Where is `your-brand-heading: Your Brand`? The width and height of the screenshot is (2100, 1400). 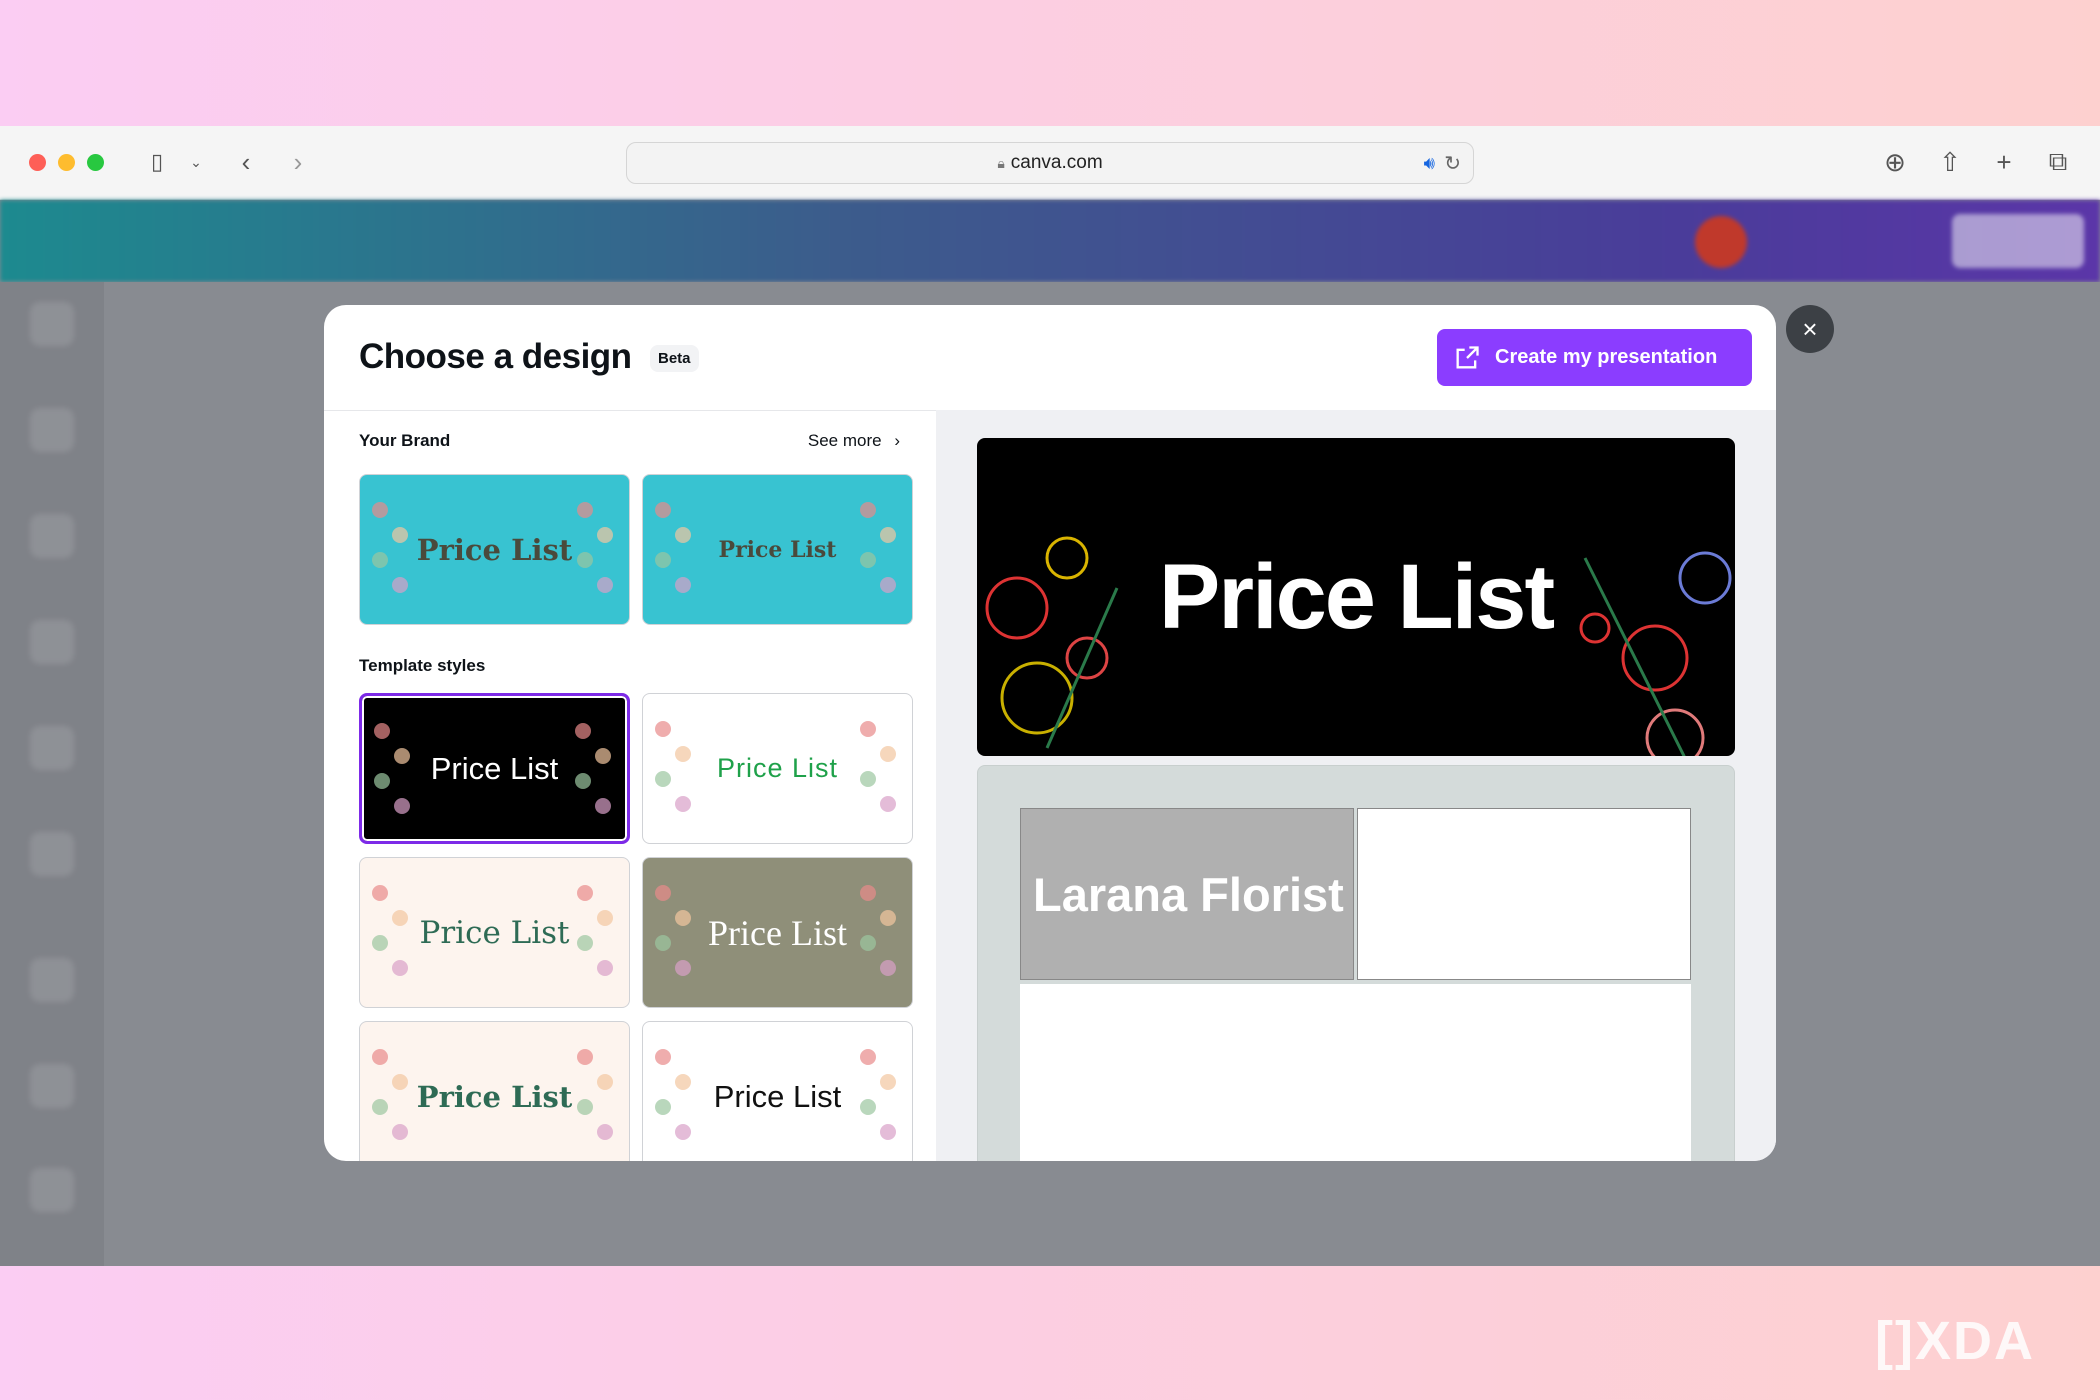
your-brand-heading: Your Brand is located at coordinates (405, 440).